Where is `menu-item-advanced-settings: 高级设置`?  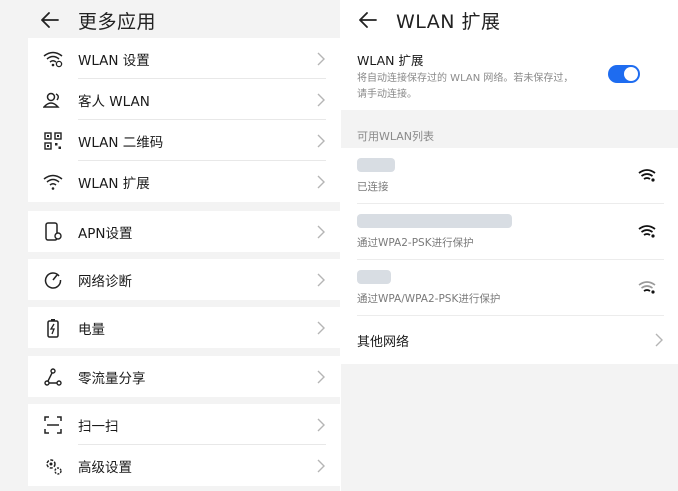 menu-item-advanced-settings: 高级设置 is located at coordinates (184, 465).